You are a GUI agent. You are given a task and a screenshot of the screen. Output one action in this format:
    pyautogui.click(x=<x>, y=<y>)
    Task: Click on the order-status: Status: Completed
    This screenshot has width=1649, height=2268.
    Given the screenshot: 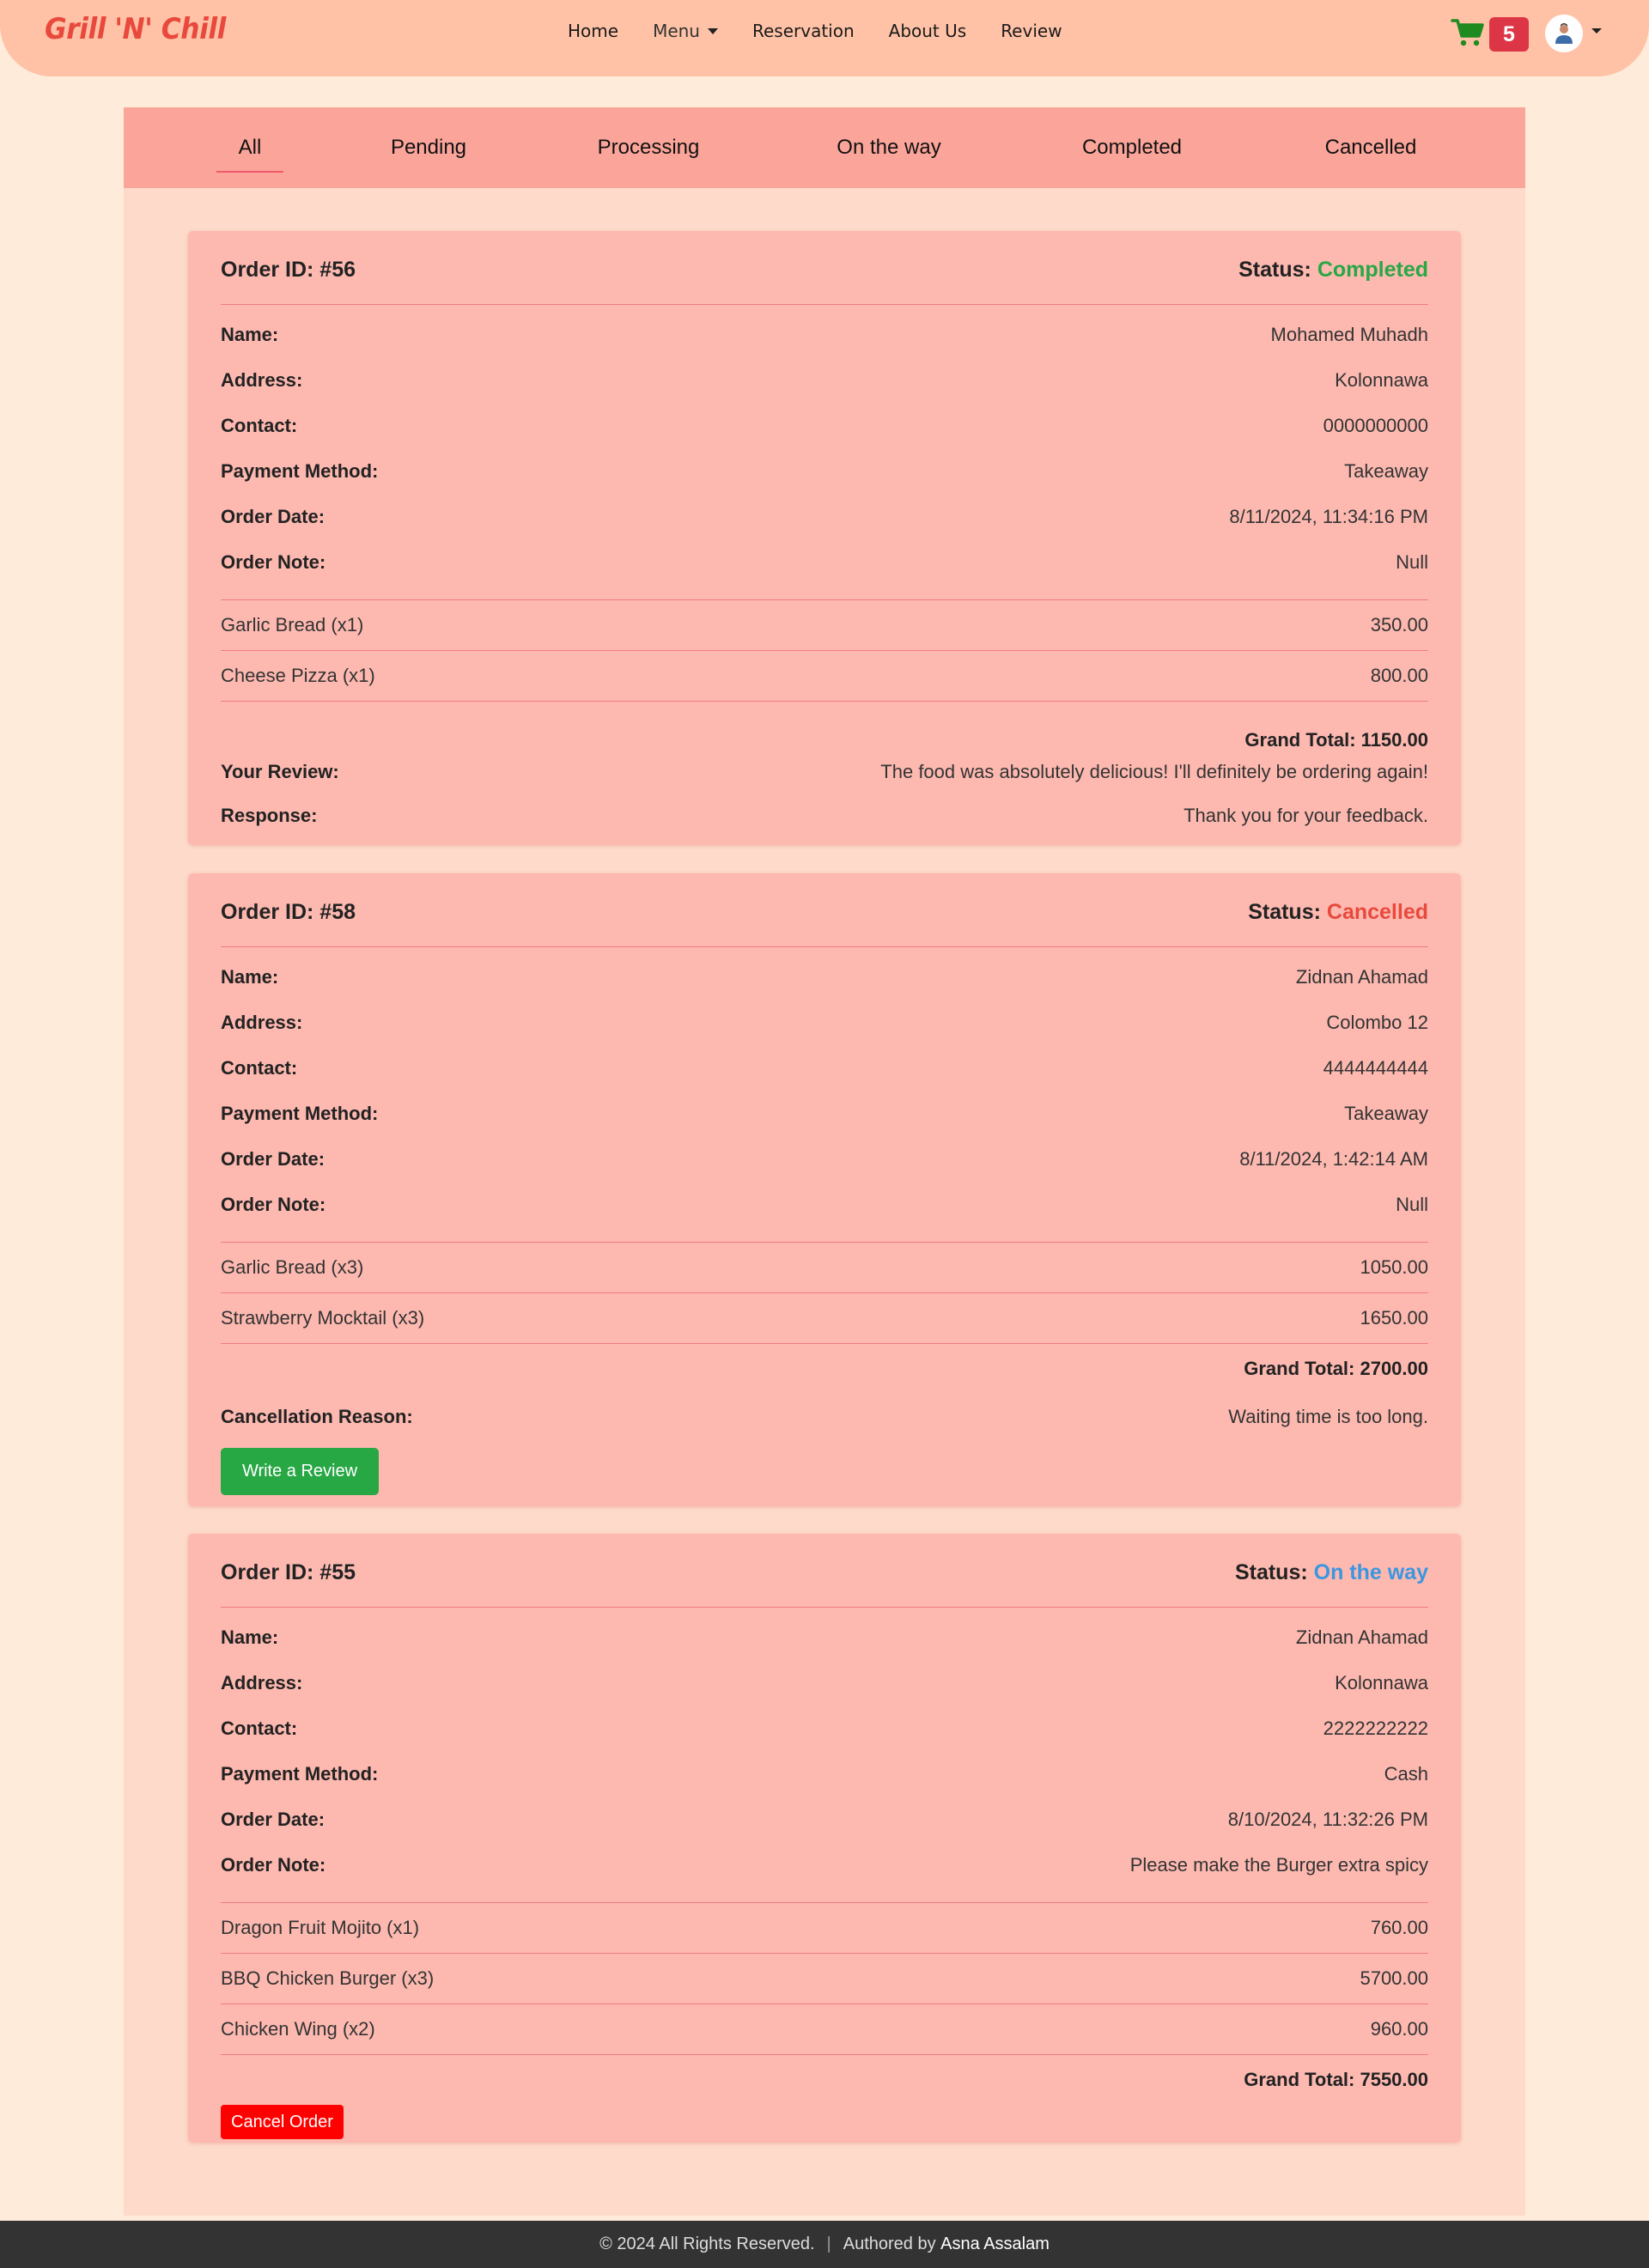 What is the action you would take?
    pyautogui.click(x=1333, y=270)
    